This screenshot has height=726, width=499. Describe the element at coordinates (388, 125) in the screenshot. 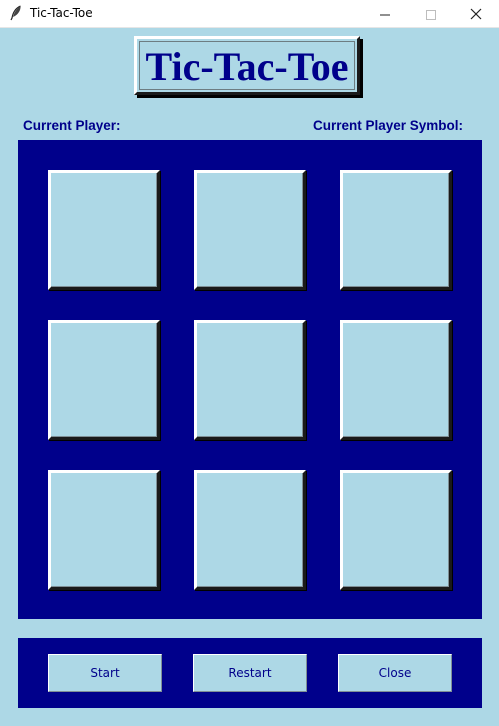

I see `current-symbol-label: Current Player Symbol:` at that location.